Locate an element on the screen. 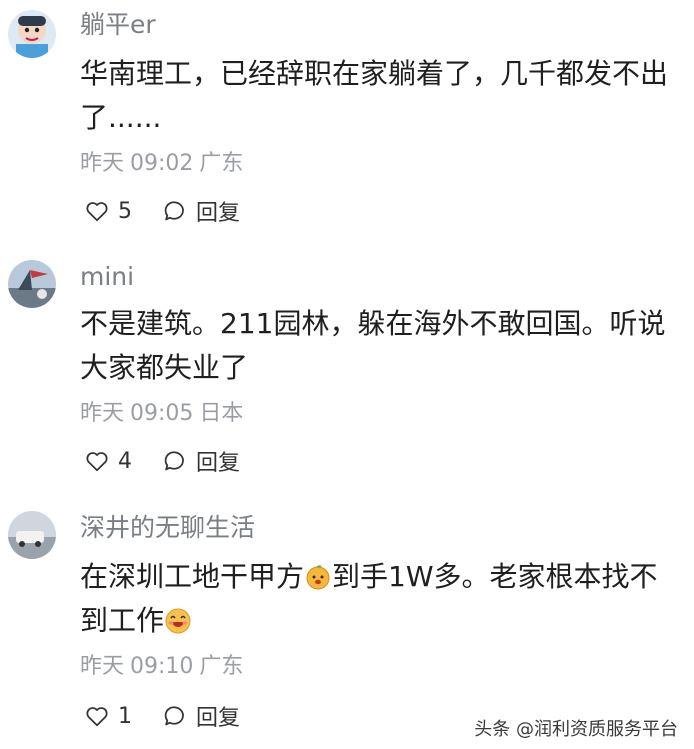 The height and width of the screenshot is (749, 694). username: 深井的无聊生活 is located at coordinates (167, 528).